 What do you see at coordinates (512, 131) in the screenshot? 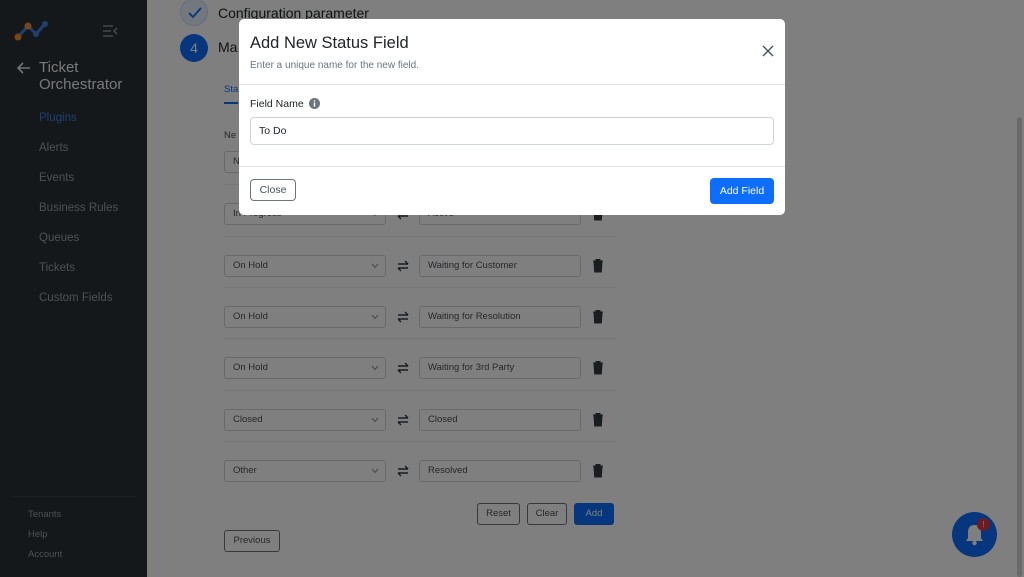
I see `field-name-input: To Do` at bounding box center [512, 131].